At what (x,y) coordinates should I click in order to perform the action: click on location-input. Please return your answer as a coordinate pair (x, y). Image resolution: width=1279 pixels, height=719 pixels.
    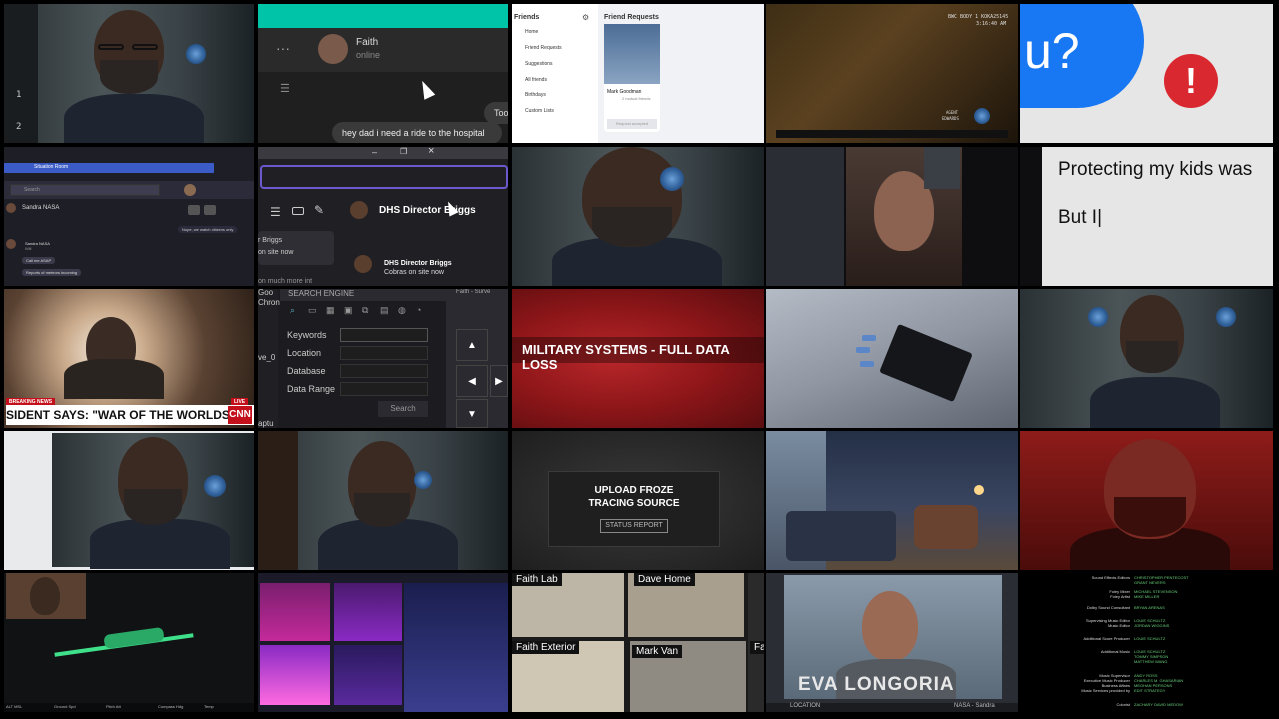
    Looking at the image, I should click on (384, 353).